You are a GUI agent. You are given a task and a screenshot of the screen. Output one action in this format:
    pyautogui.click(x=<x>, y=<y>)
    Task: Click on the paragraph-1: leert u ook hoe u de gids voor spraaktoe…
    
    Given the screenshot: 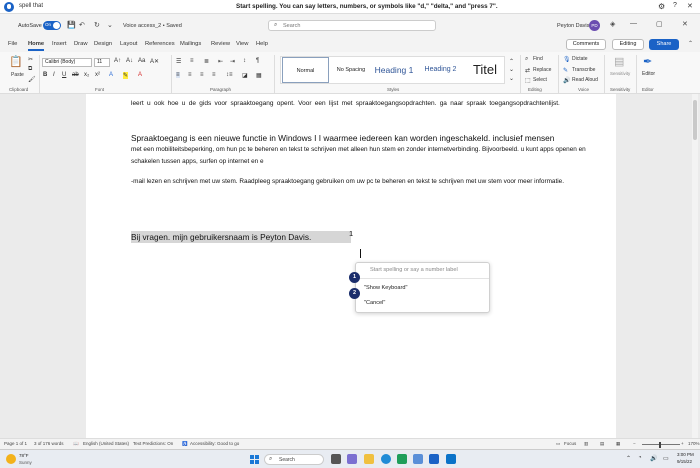 What is the action you would take?
    pyautogui.click(x=346, y=104)
    